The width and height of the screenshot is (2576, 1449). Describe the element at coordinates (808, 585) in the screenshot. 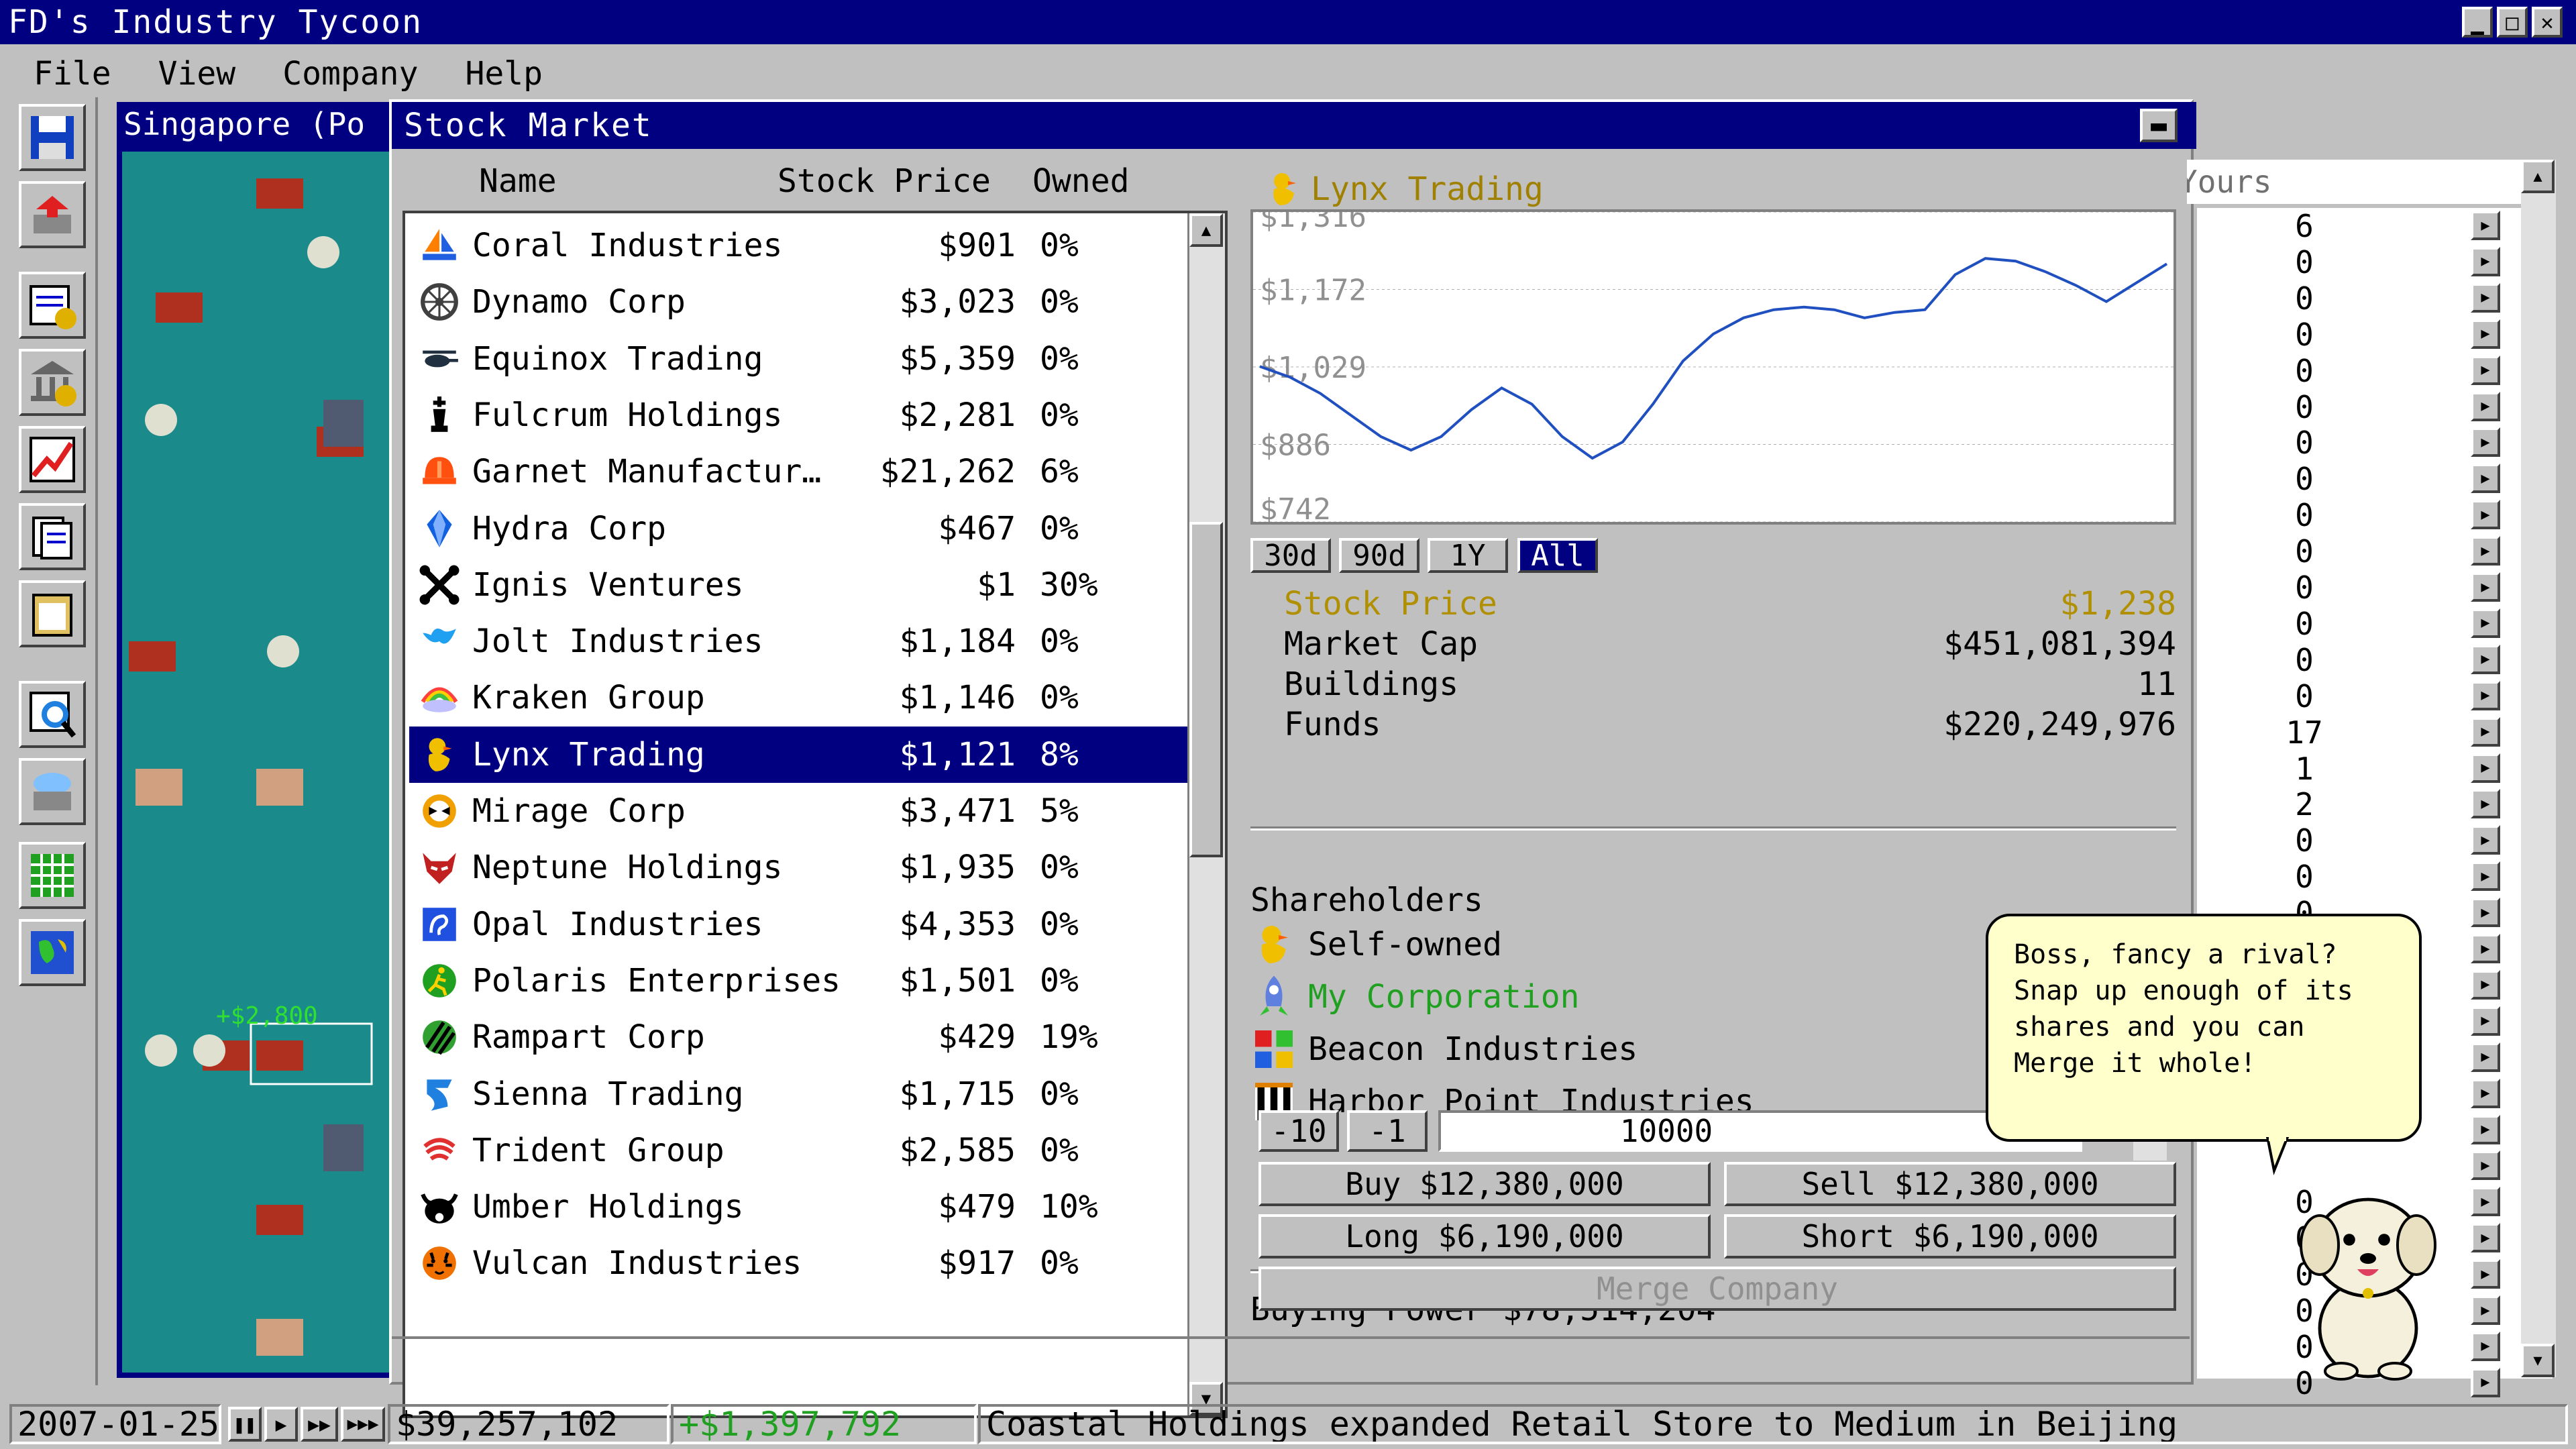

I see `company-row: Ignis Ventures $1 30%` at that location.